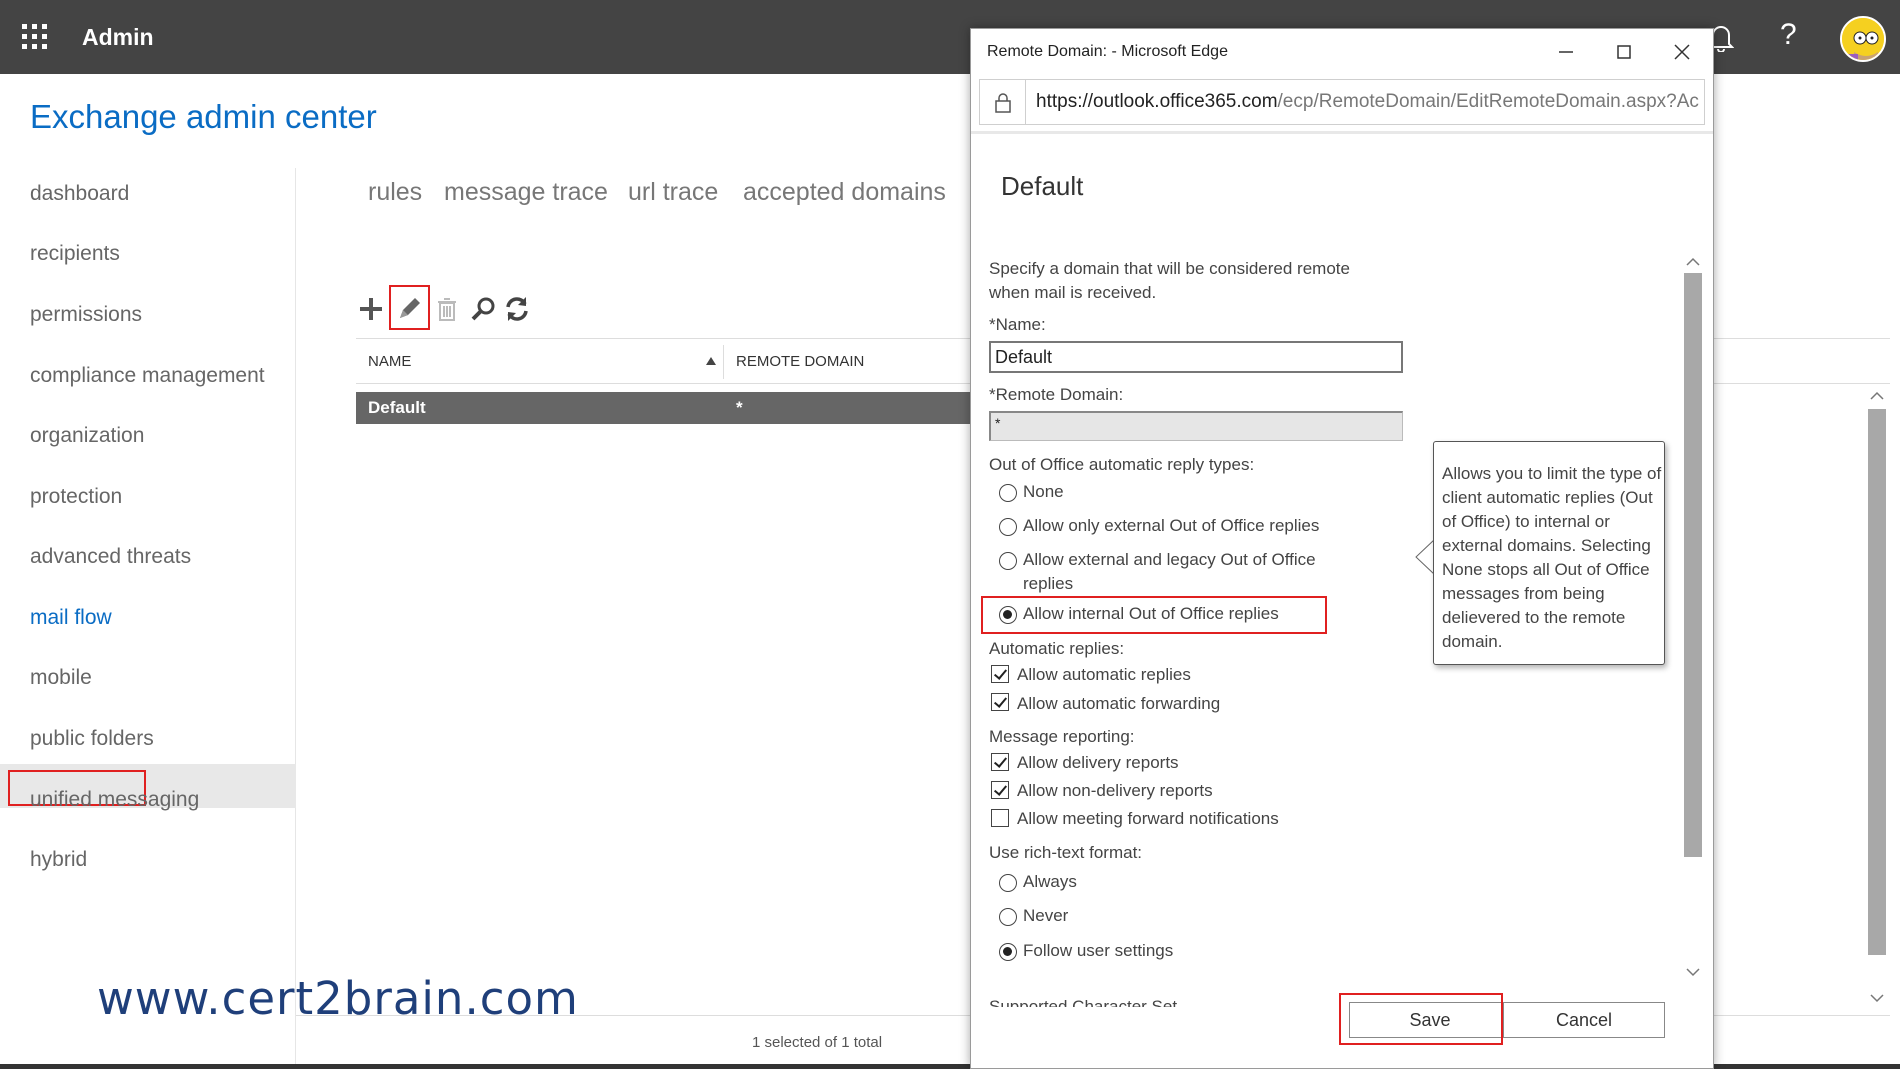  I want to click on sidebar-item-public-folders: public folders, so click(92, 739).